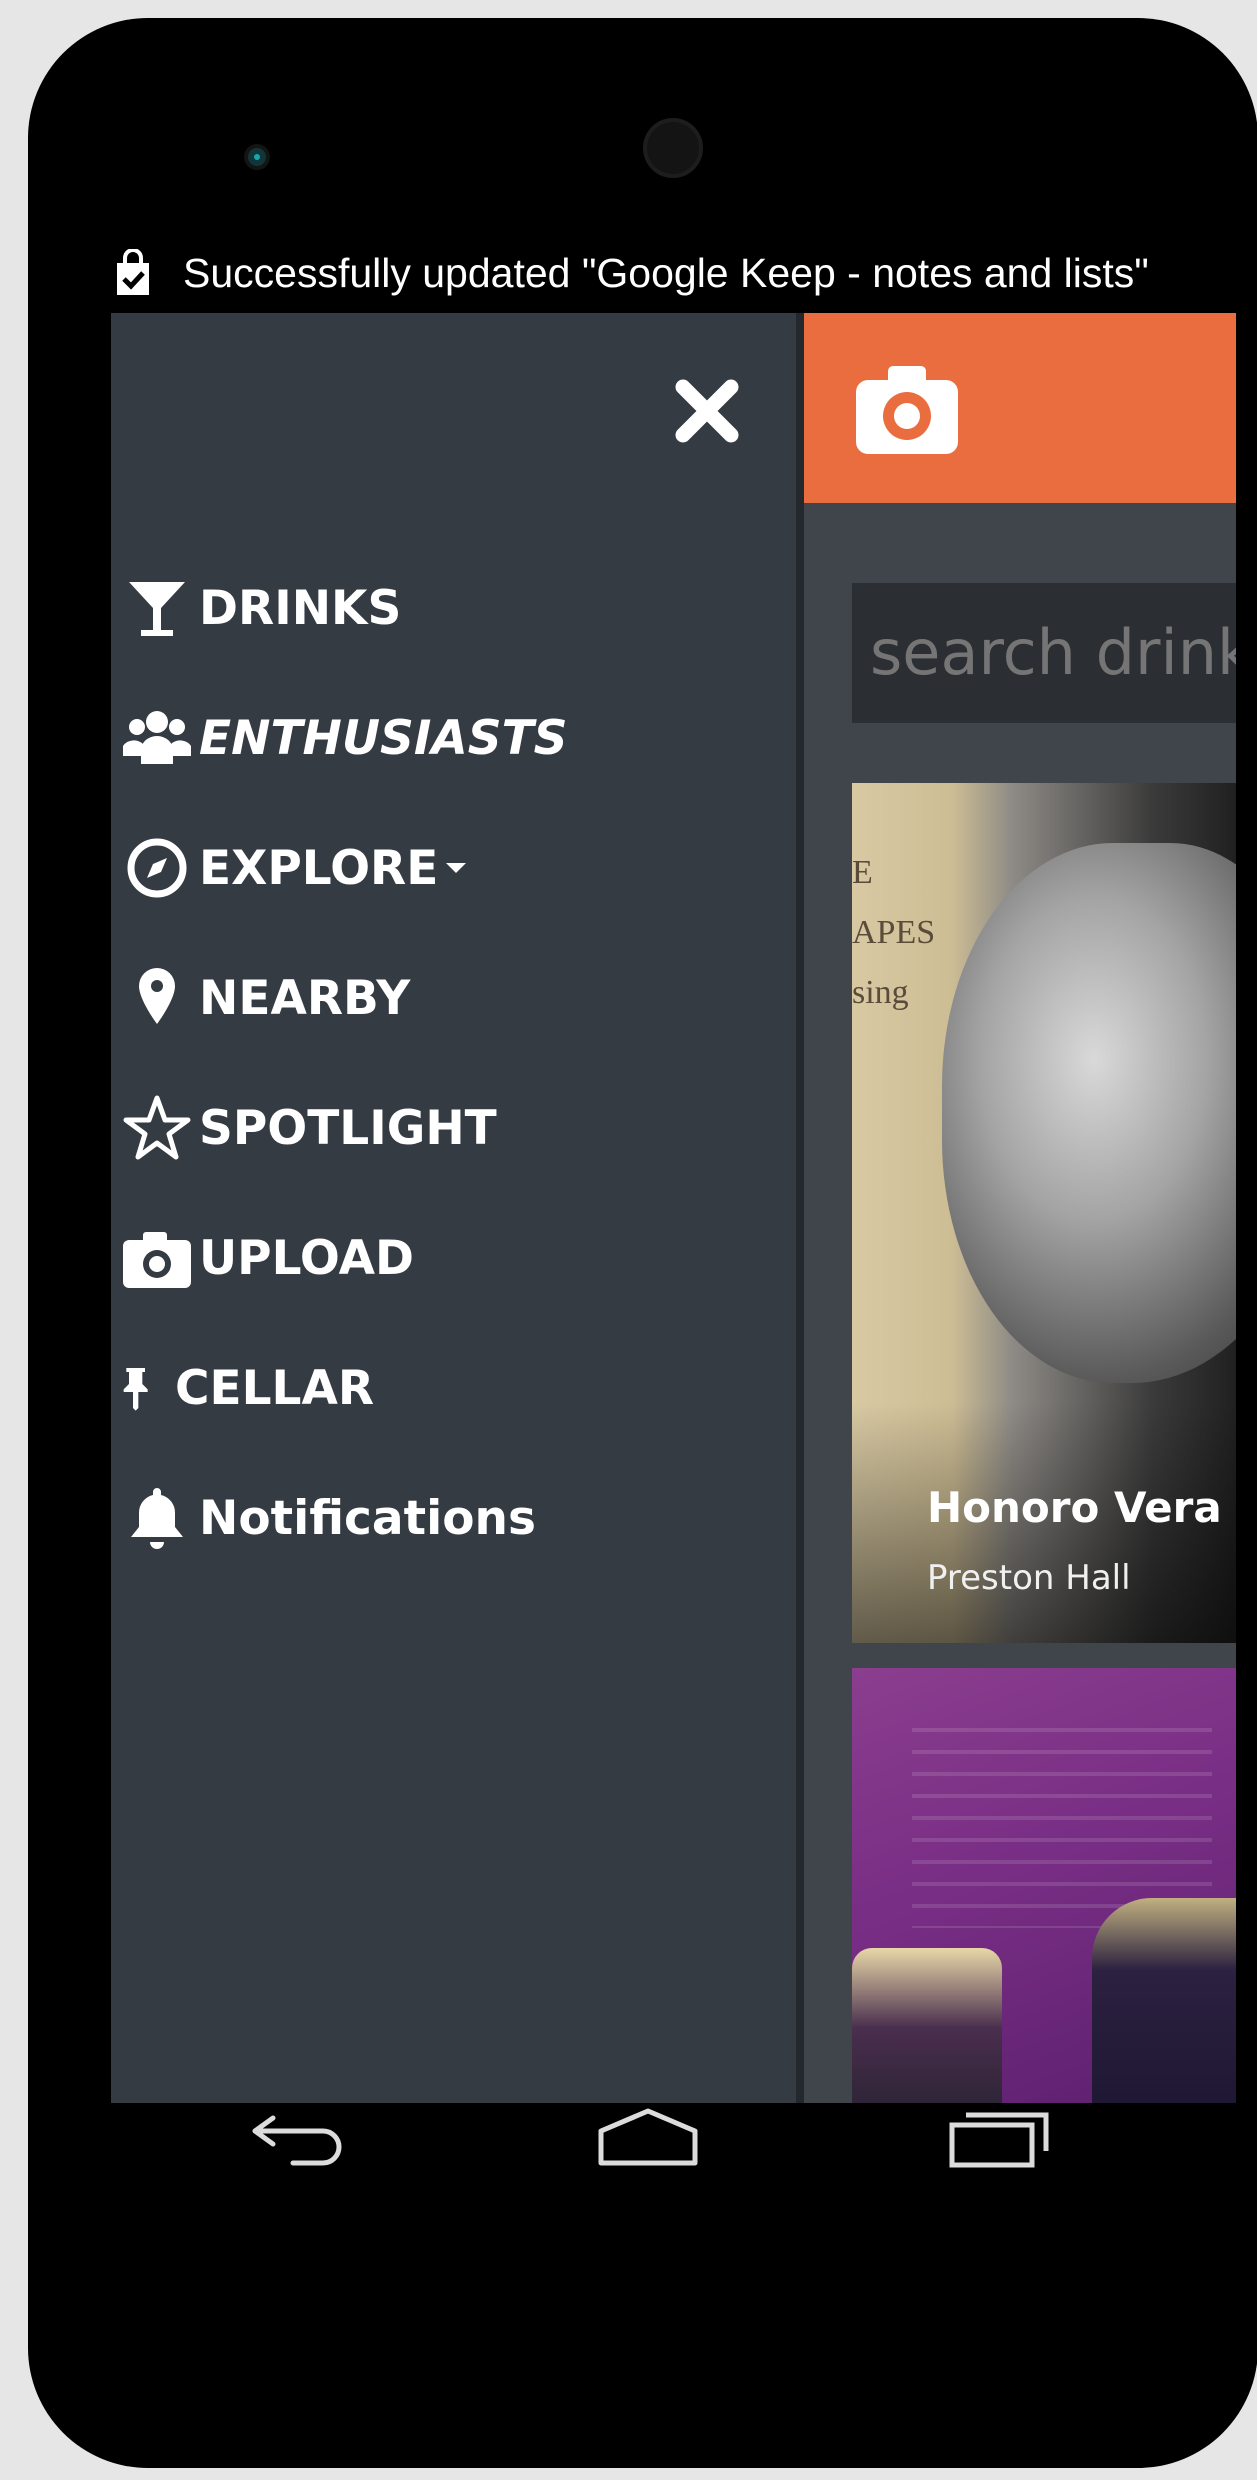 The image size is (1257, 2480). Describe the element at coordinates (1003, 2138) in the screenshot. I see `recent-apps-icon` at that location.